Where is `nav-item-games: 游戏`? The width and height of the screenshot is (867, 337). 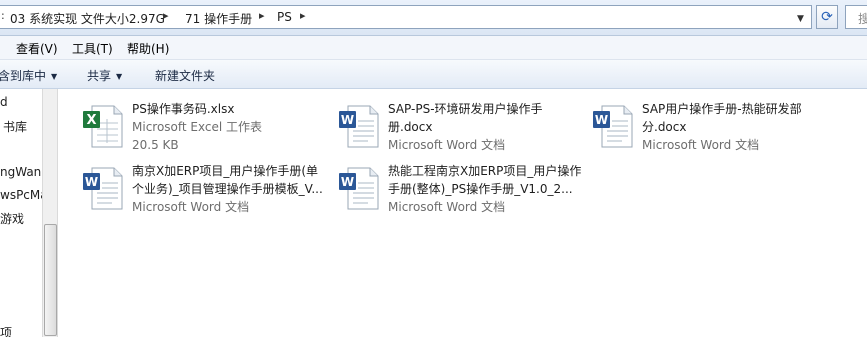 nav-item-games: 游戏 is located at coordinates (12, 218).